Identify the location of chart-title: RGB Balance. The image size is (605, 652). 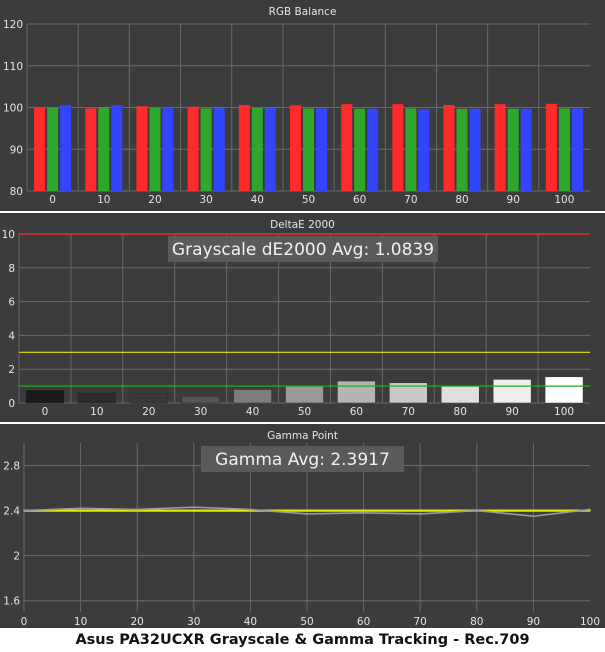
(303, 12).